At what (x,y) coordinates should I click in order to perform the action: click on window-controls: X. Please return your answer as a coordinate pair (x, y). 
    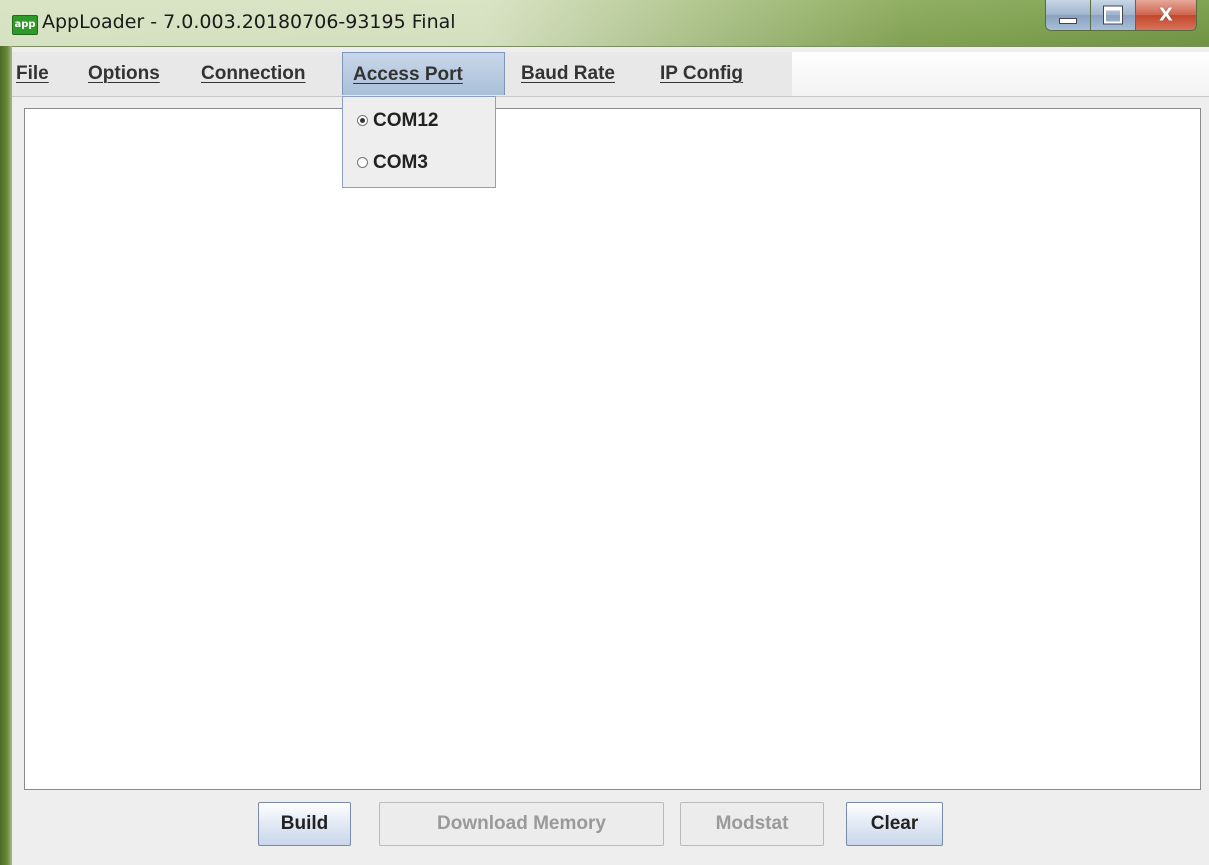
    Looking at the image, I should click on (1121, 15).